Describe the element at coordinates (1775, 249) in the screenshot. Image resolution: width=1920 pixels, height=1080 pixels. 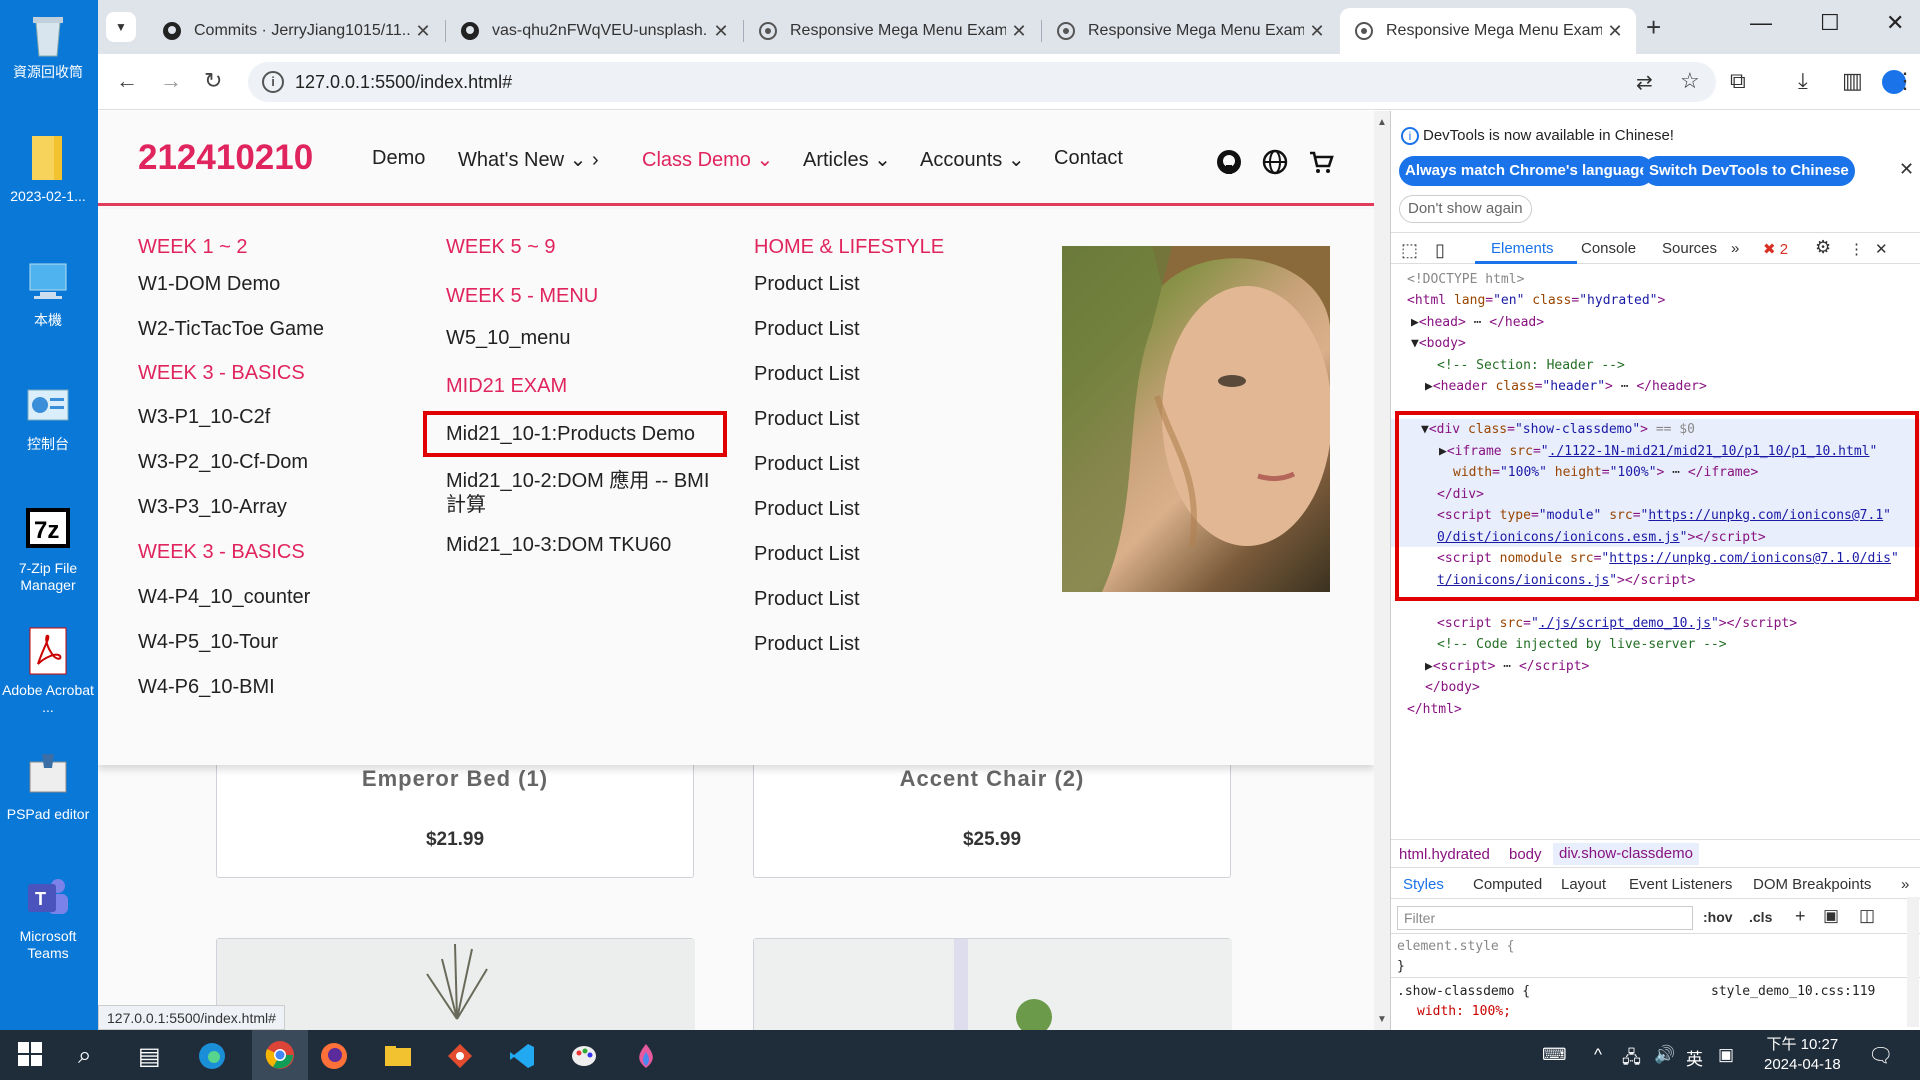
I see `error-badge: ✖ 2` at that location.